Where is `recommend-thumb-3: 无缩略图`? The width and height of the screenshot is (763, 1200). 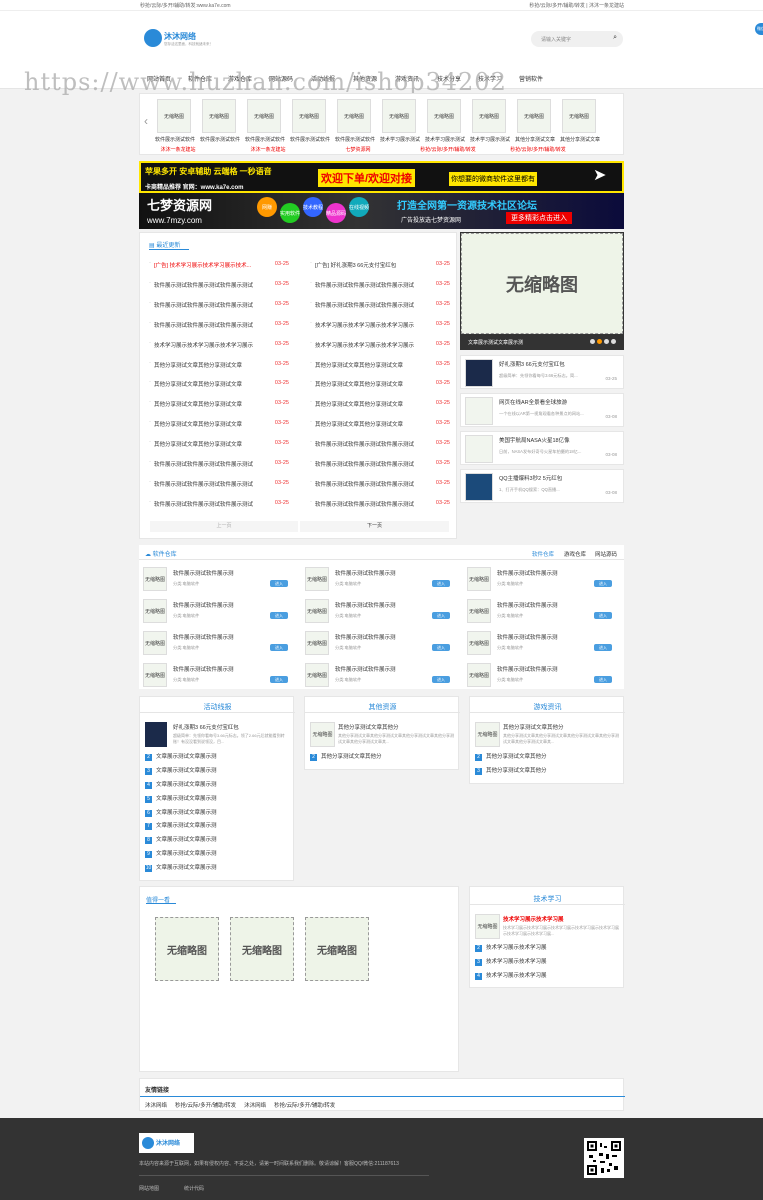
recommend-thumb-3: 无缩略图 is located at coordinates (337, 949).